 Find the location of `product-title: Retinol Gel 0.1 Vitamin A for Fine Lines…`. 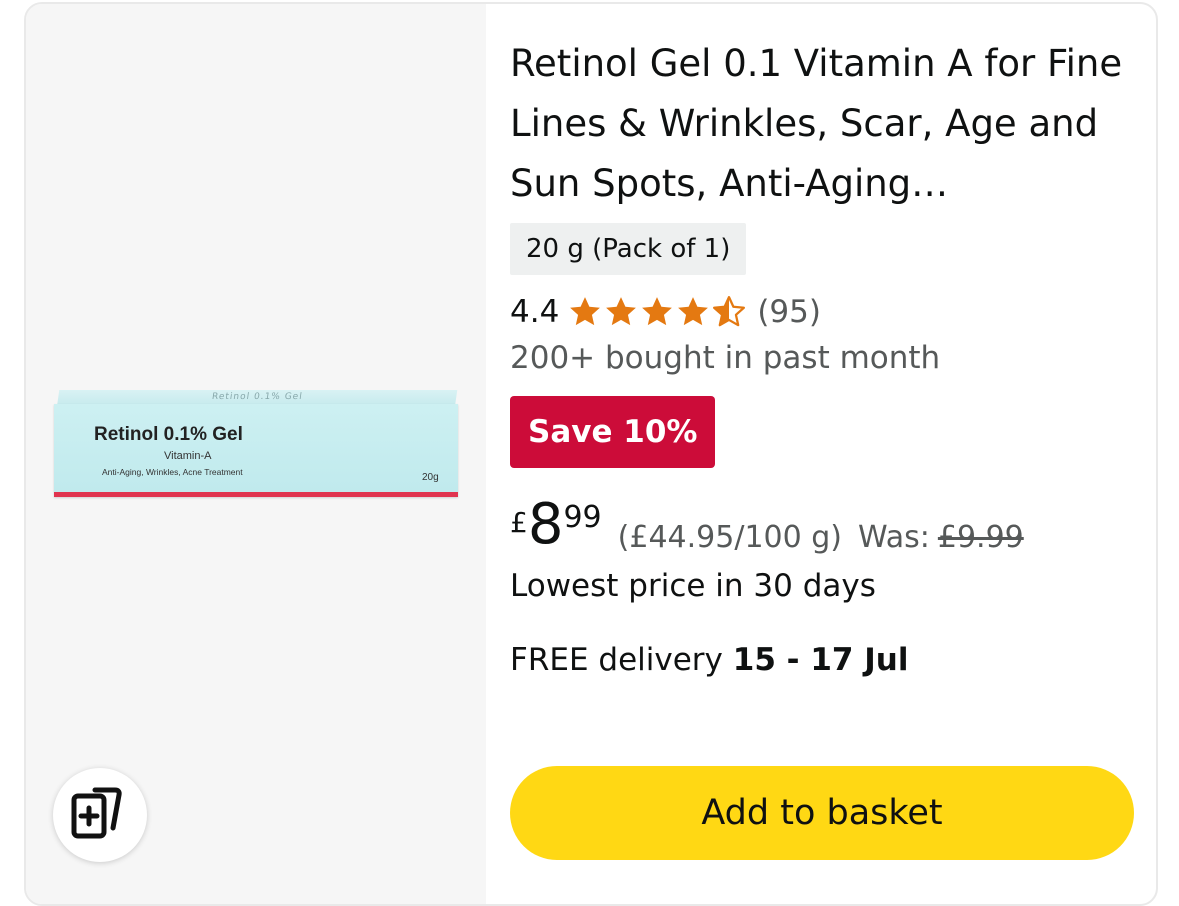

product-title: Retinol Gel 0.1 Vitamin A for Fine Lines… is located at coordinates (820, 124).